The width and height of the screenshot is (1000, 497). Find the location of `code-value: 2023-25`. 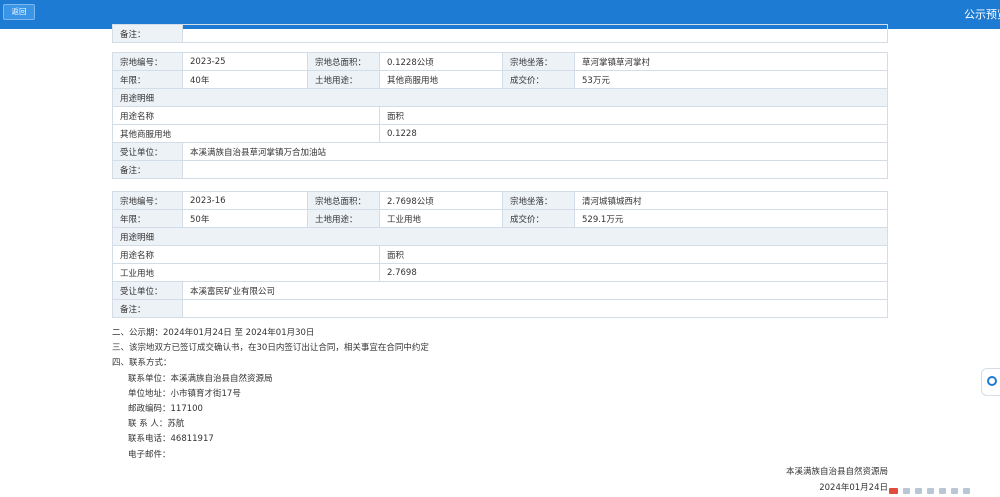

code-value: 2023-25 is located at coordinates (245, 61).